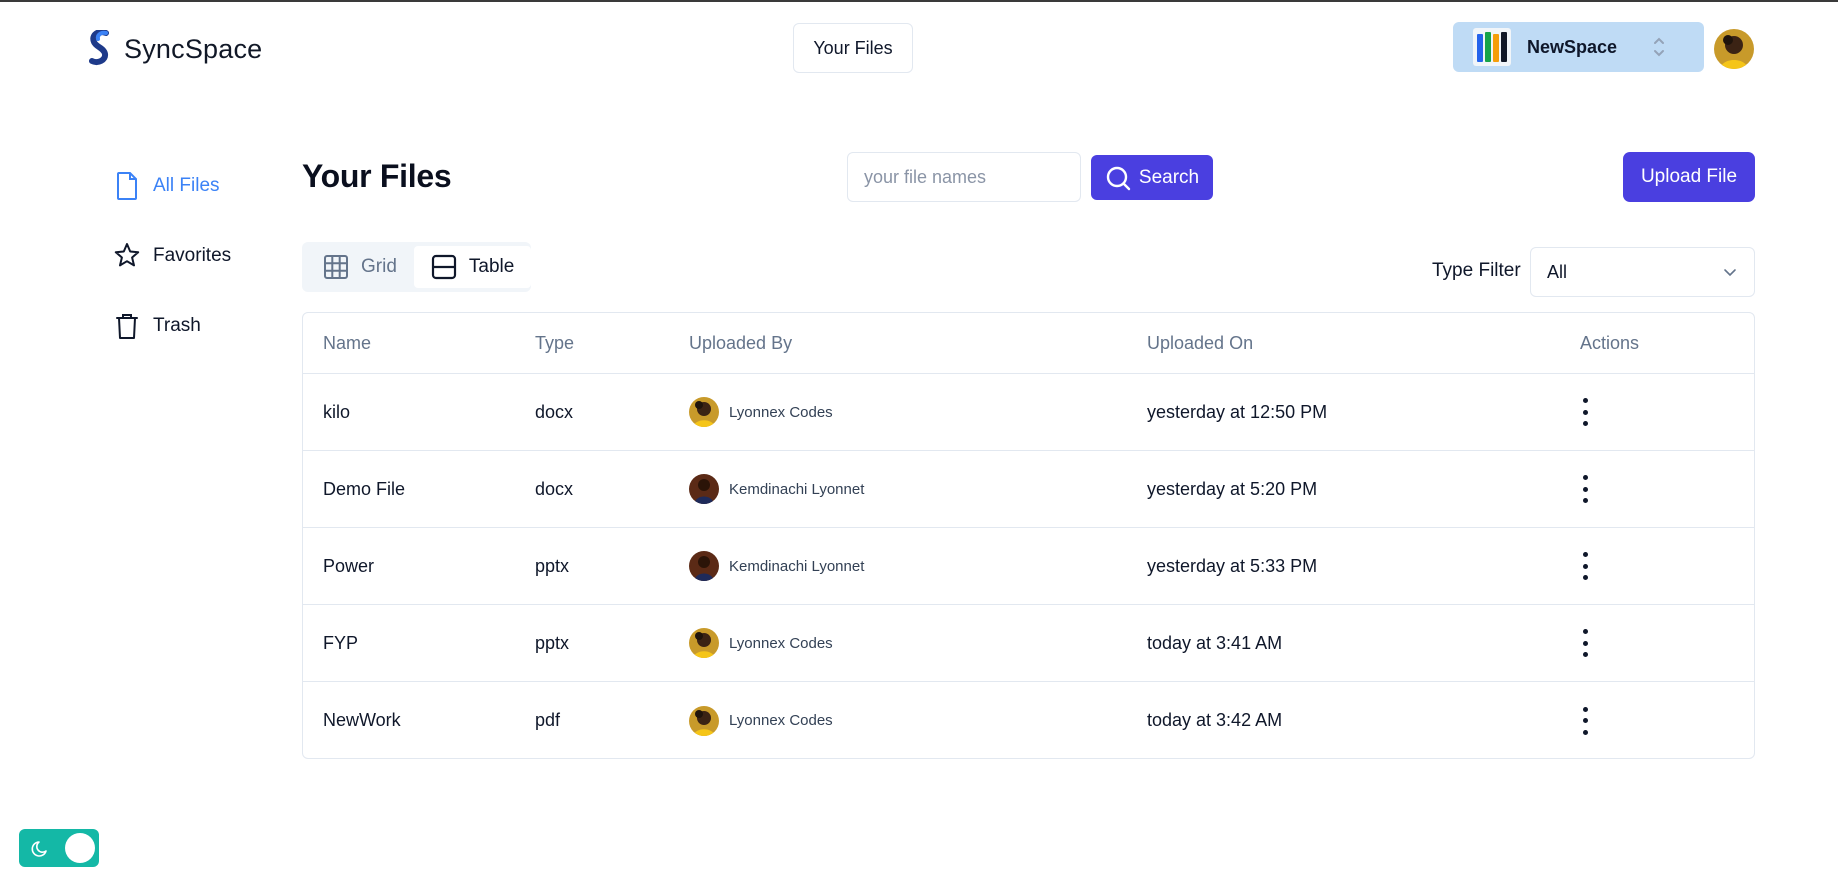 This screenshot has width=1838, height=885. Describe the element at coordinates (337, 411) in the screenshot. I see `file-name: kilo` at that location.